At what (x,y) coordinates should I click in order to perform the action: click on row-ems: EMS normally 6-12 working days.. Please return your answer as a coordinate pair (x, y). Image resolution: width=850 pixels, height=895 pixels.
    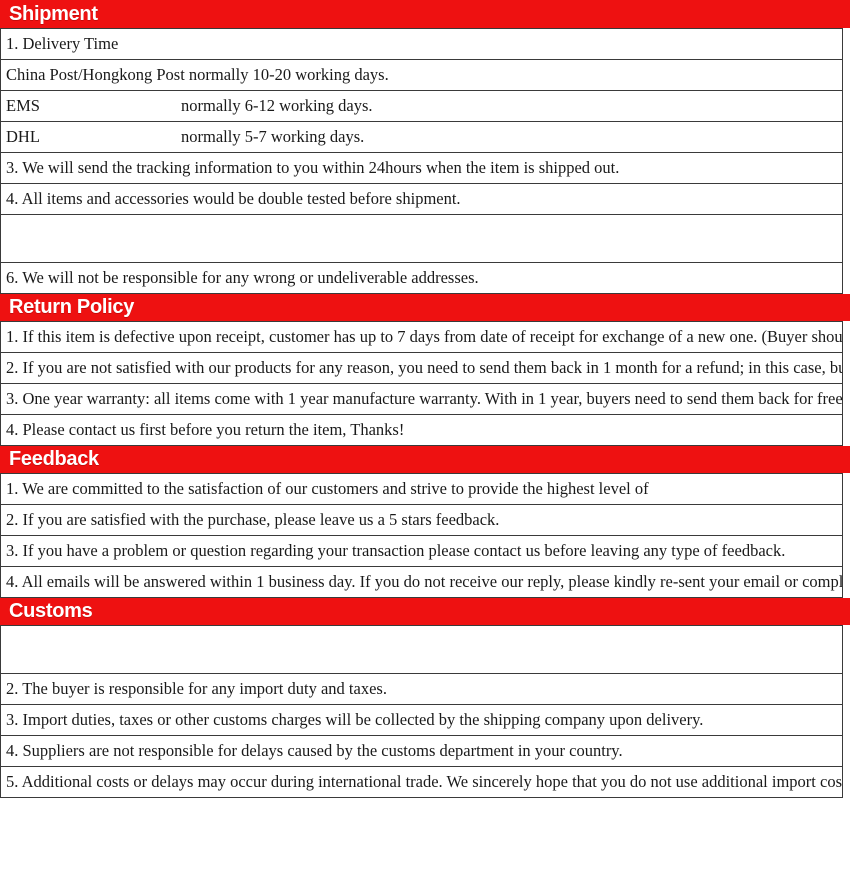
    Looking at the image, I should click on (421, 106).